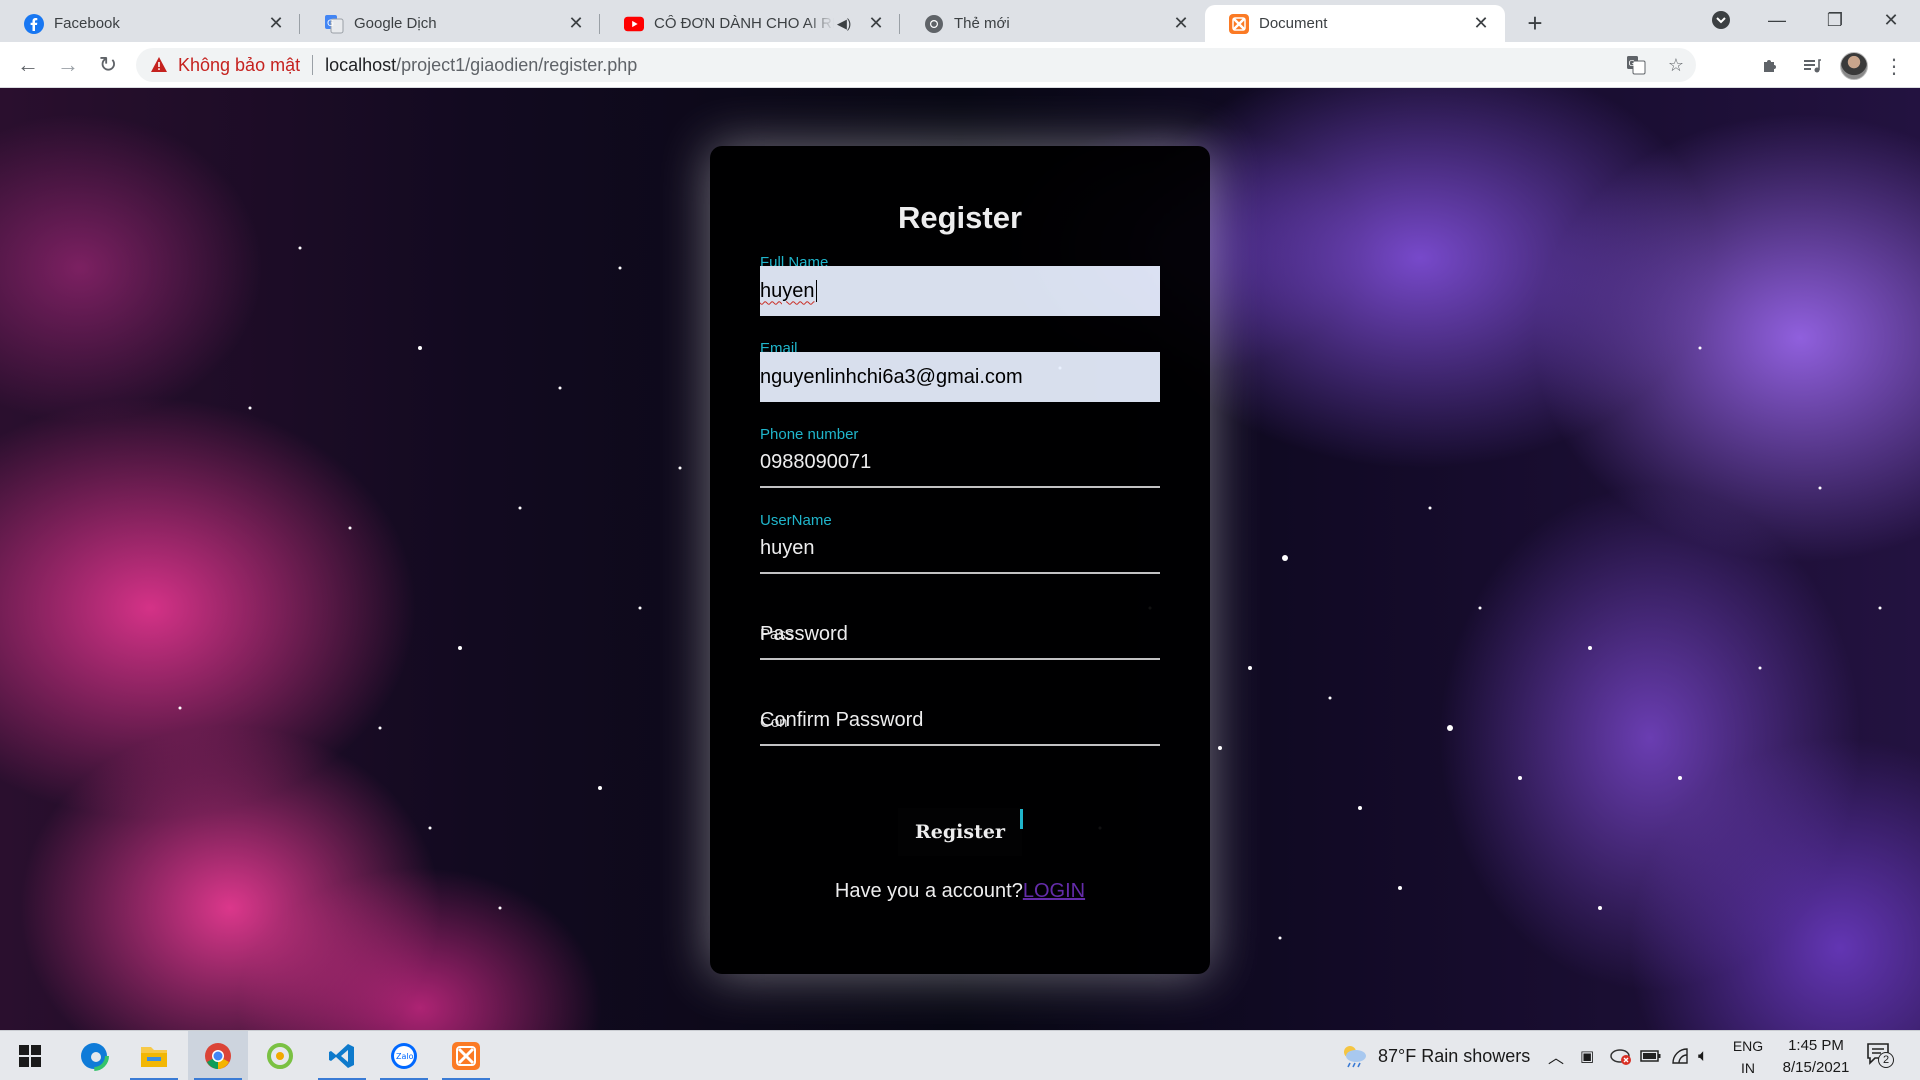 The height and width of the screenshot is (1080, 1920). Describe the element at coordinates (1816, 1067) in the screenshot. I see `date: 8/15/2021` at that location.